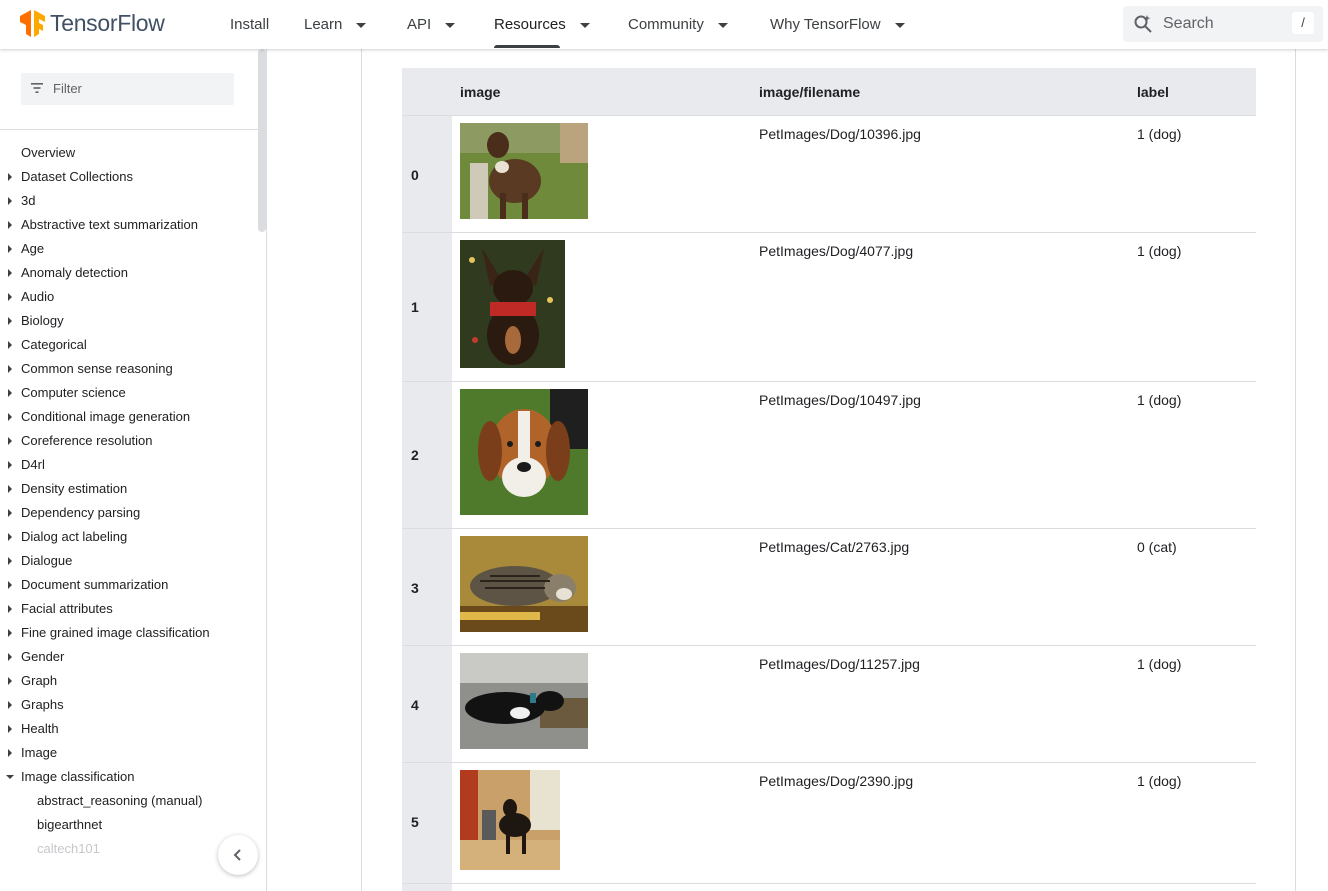 The height and width of the screenshot is (891, 1328). Describe the element at coordinates (129, 177) in the screenshot. I see `sidebar-item-dataset-collections: Dataset Collections` at that location.